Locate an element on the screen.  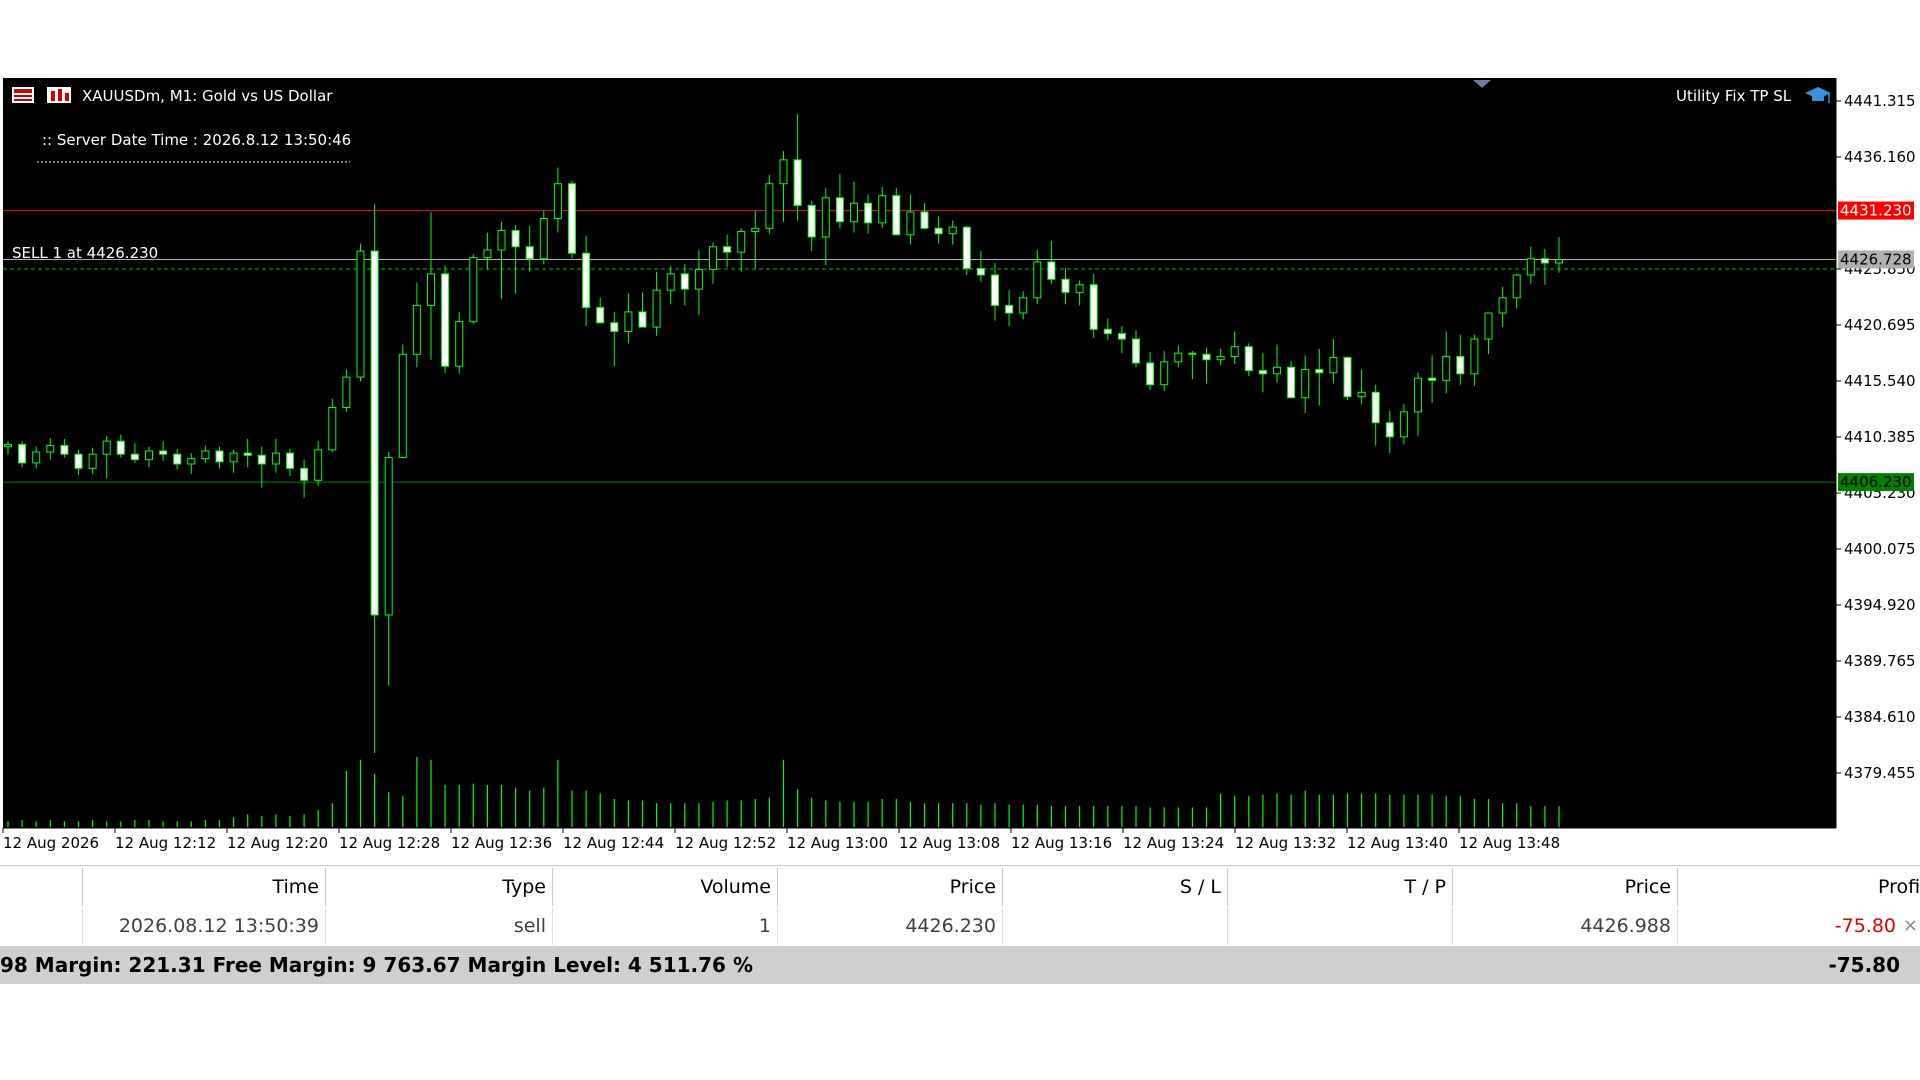
x-tick-label: 12 Aug 13:32 is located at coordinates (1285, 843).